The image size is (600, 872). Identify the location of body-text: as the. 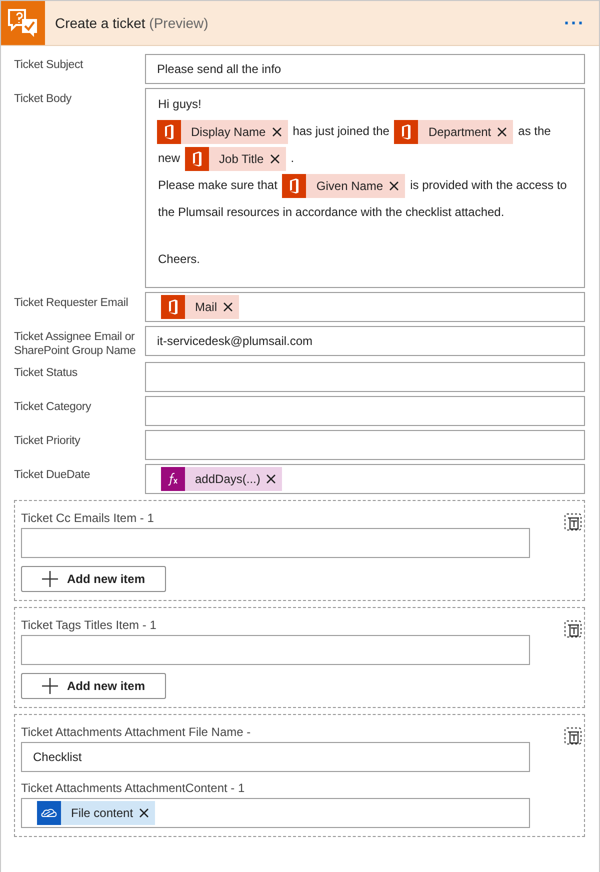
(534, 131).